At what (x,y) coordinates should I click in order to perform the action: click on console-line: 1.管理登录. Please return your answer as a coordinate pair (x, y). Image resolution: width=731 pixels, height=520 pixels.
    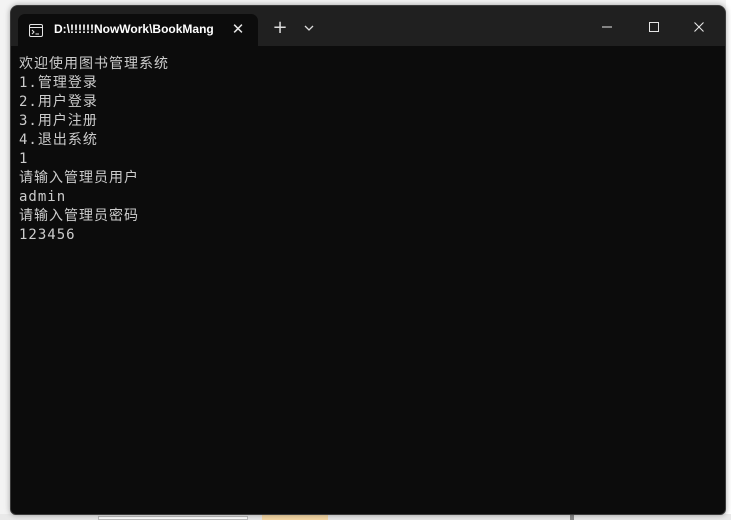
    Looking at the image, I should click on (58, 83).